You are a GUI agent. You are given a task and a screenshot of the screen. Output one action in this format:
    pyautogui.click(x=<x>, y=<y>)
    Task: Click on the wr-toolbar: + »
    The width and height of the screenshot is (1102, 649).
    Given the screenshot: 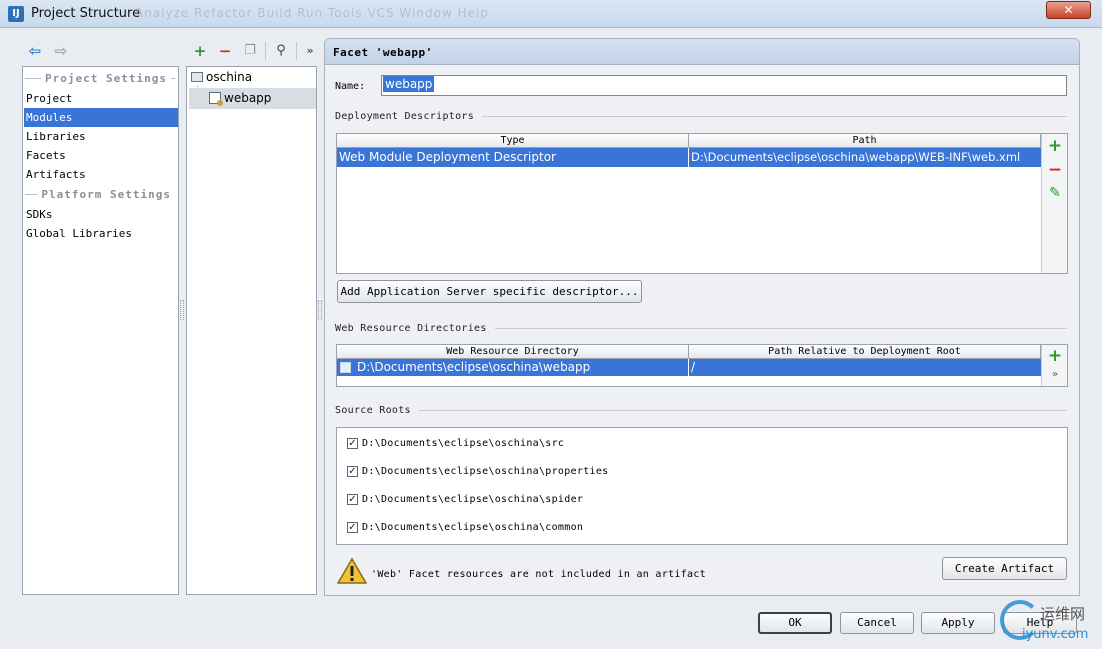 What is the action you would take?
    pyautogui.click(x=1054, y=365)
    